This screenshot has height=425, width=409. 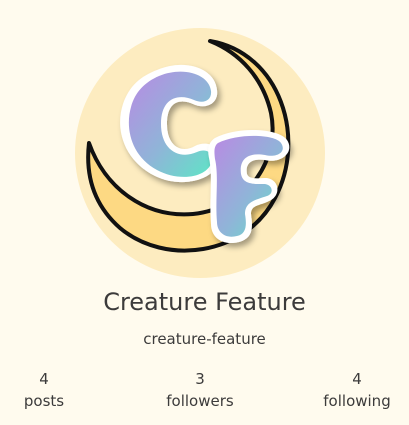 I want to click on stat-following-count: 4, so click(x=357, y=379).